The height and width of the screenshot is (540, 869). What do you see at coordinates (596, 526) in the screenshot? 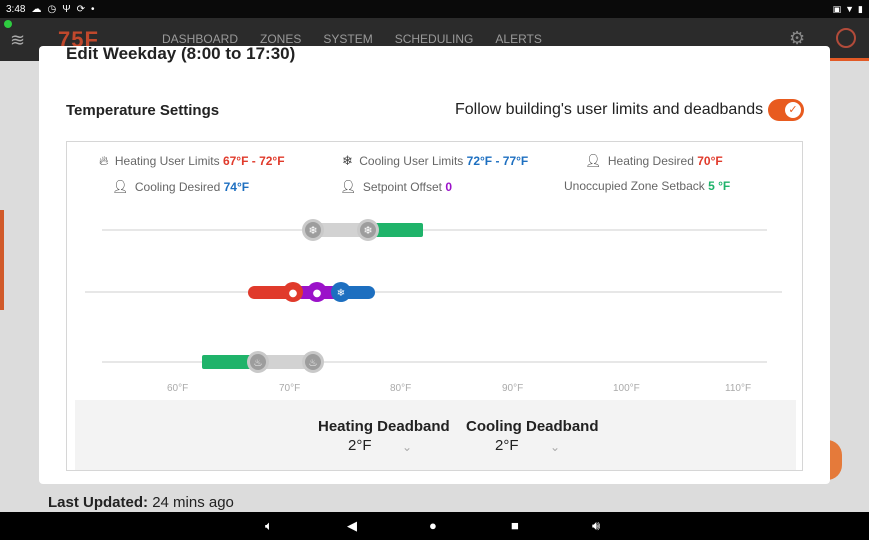
I see `volume-up-icon: 🔊︎` at bounding box center [596, 526].